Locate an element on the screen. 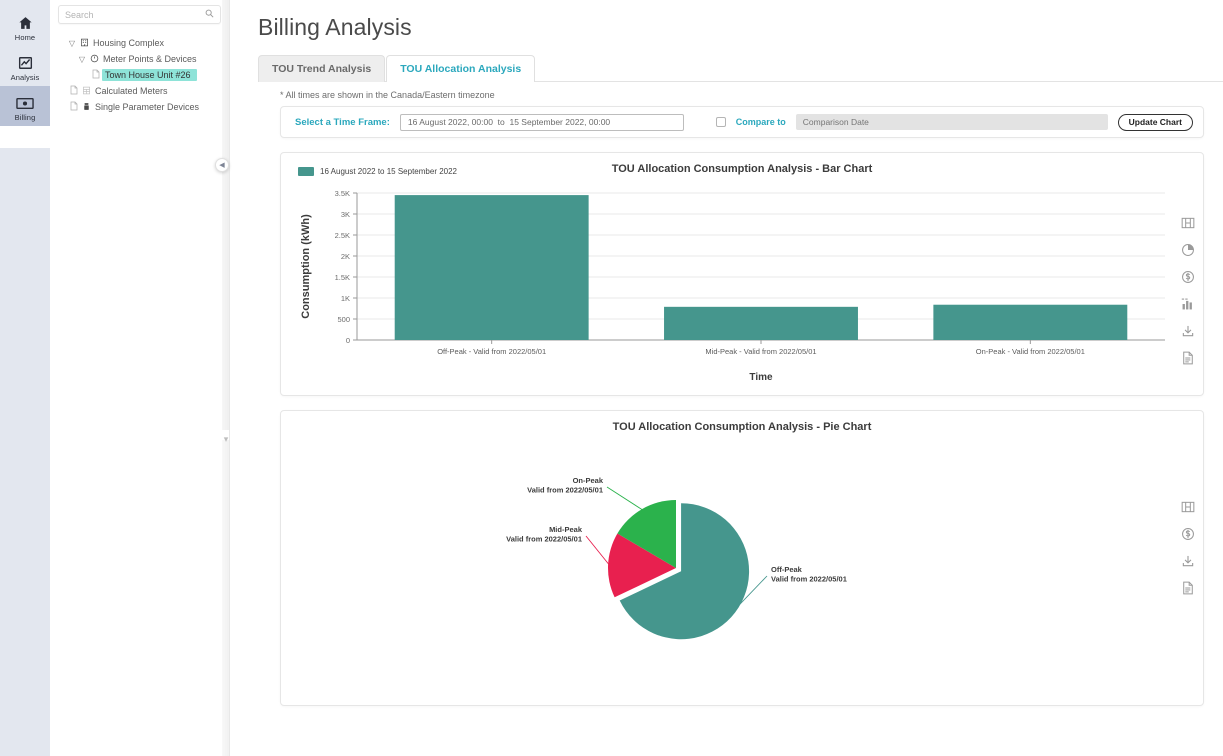 This screenshot has height=756, width=1223. analysis-icon is located at coordinates (25, 63).